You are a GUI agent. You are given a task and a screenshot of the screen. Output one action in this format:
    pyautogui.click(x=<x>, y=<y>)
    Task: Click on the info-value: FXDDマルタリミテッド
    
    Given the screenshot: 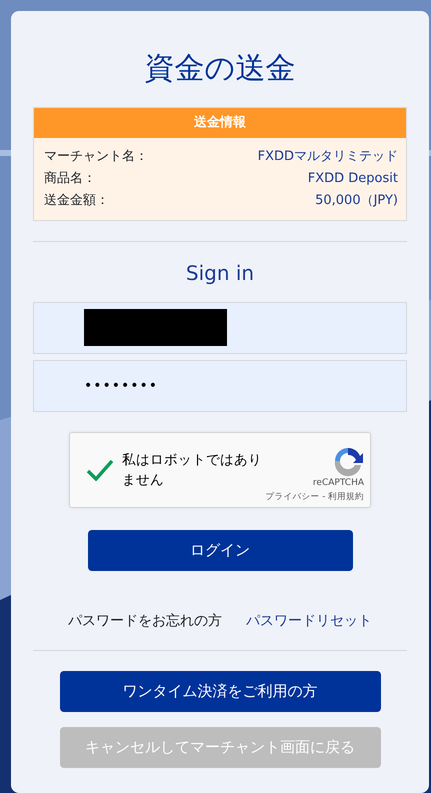 What is the action you would take?
    pyautogui.click(x=328, y=157)
    